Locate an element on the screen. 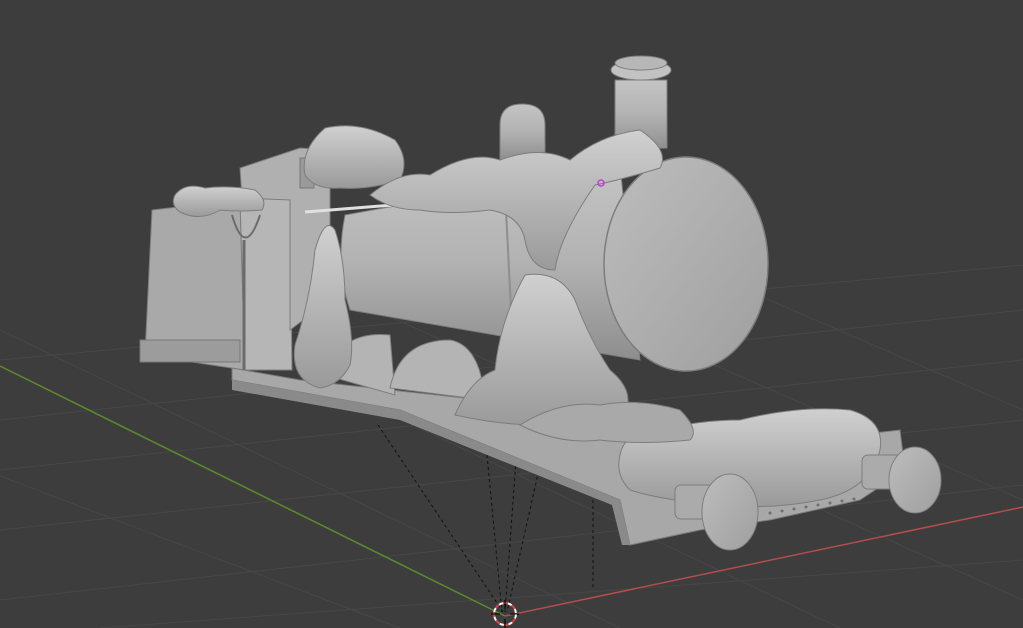 This screenshot has height=628, width=1023. chimney-top is located at coordinates (641, 63).